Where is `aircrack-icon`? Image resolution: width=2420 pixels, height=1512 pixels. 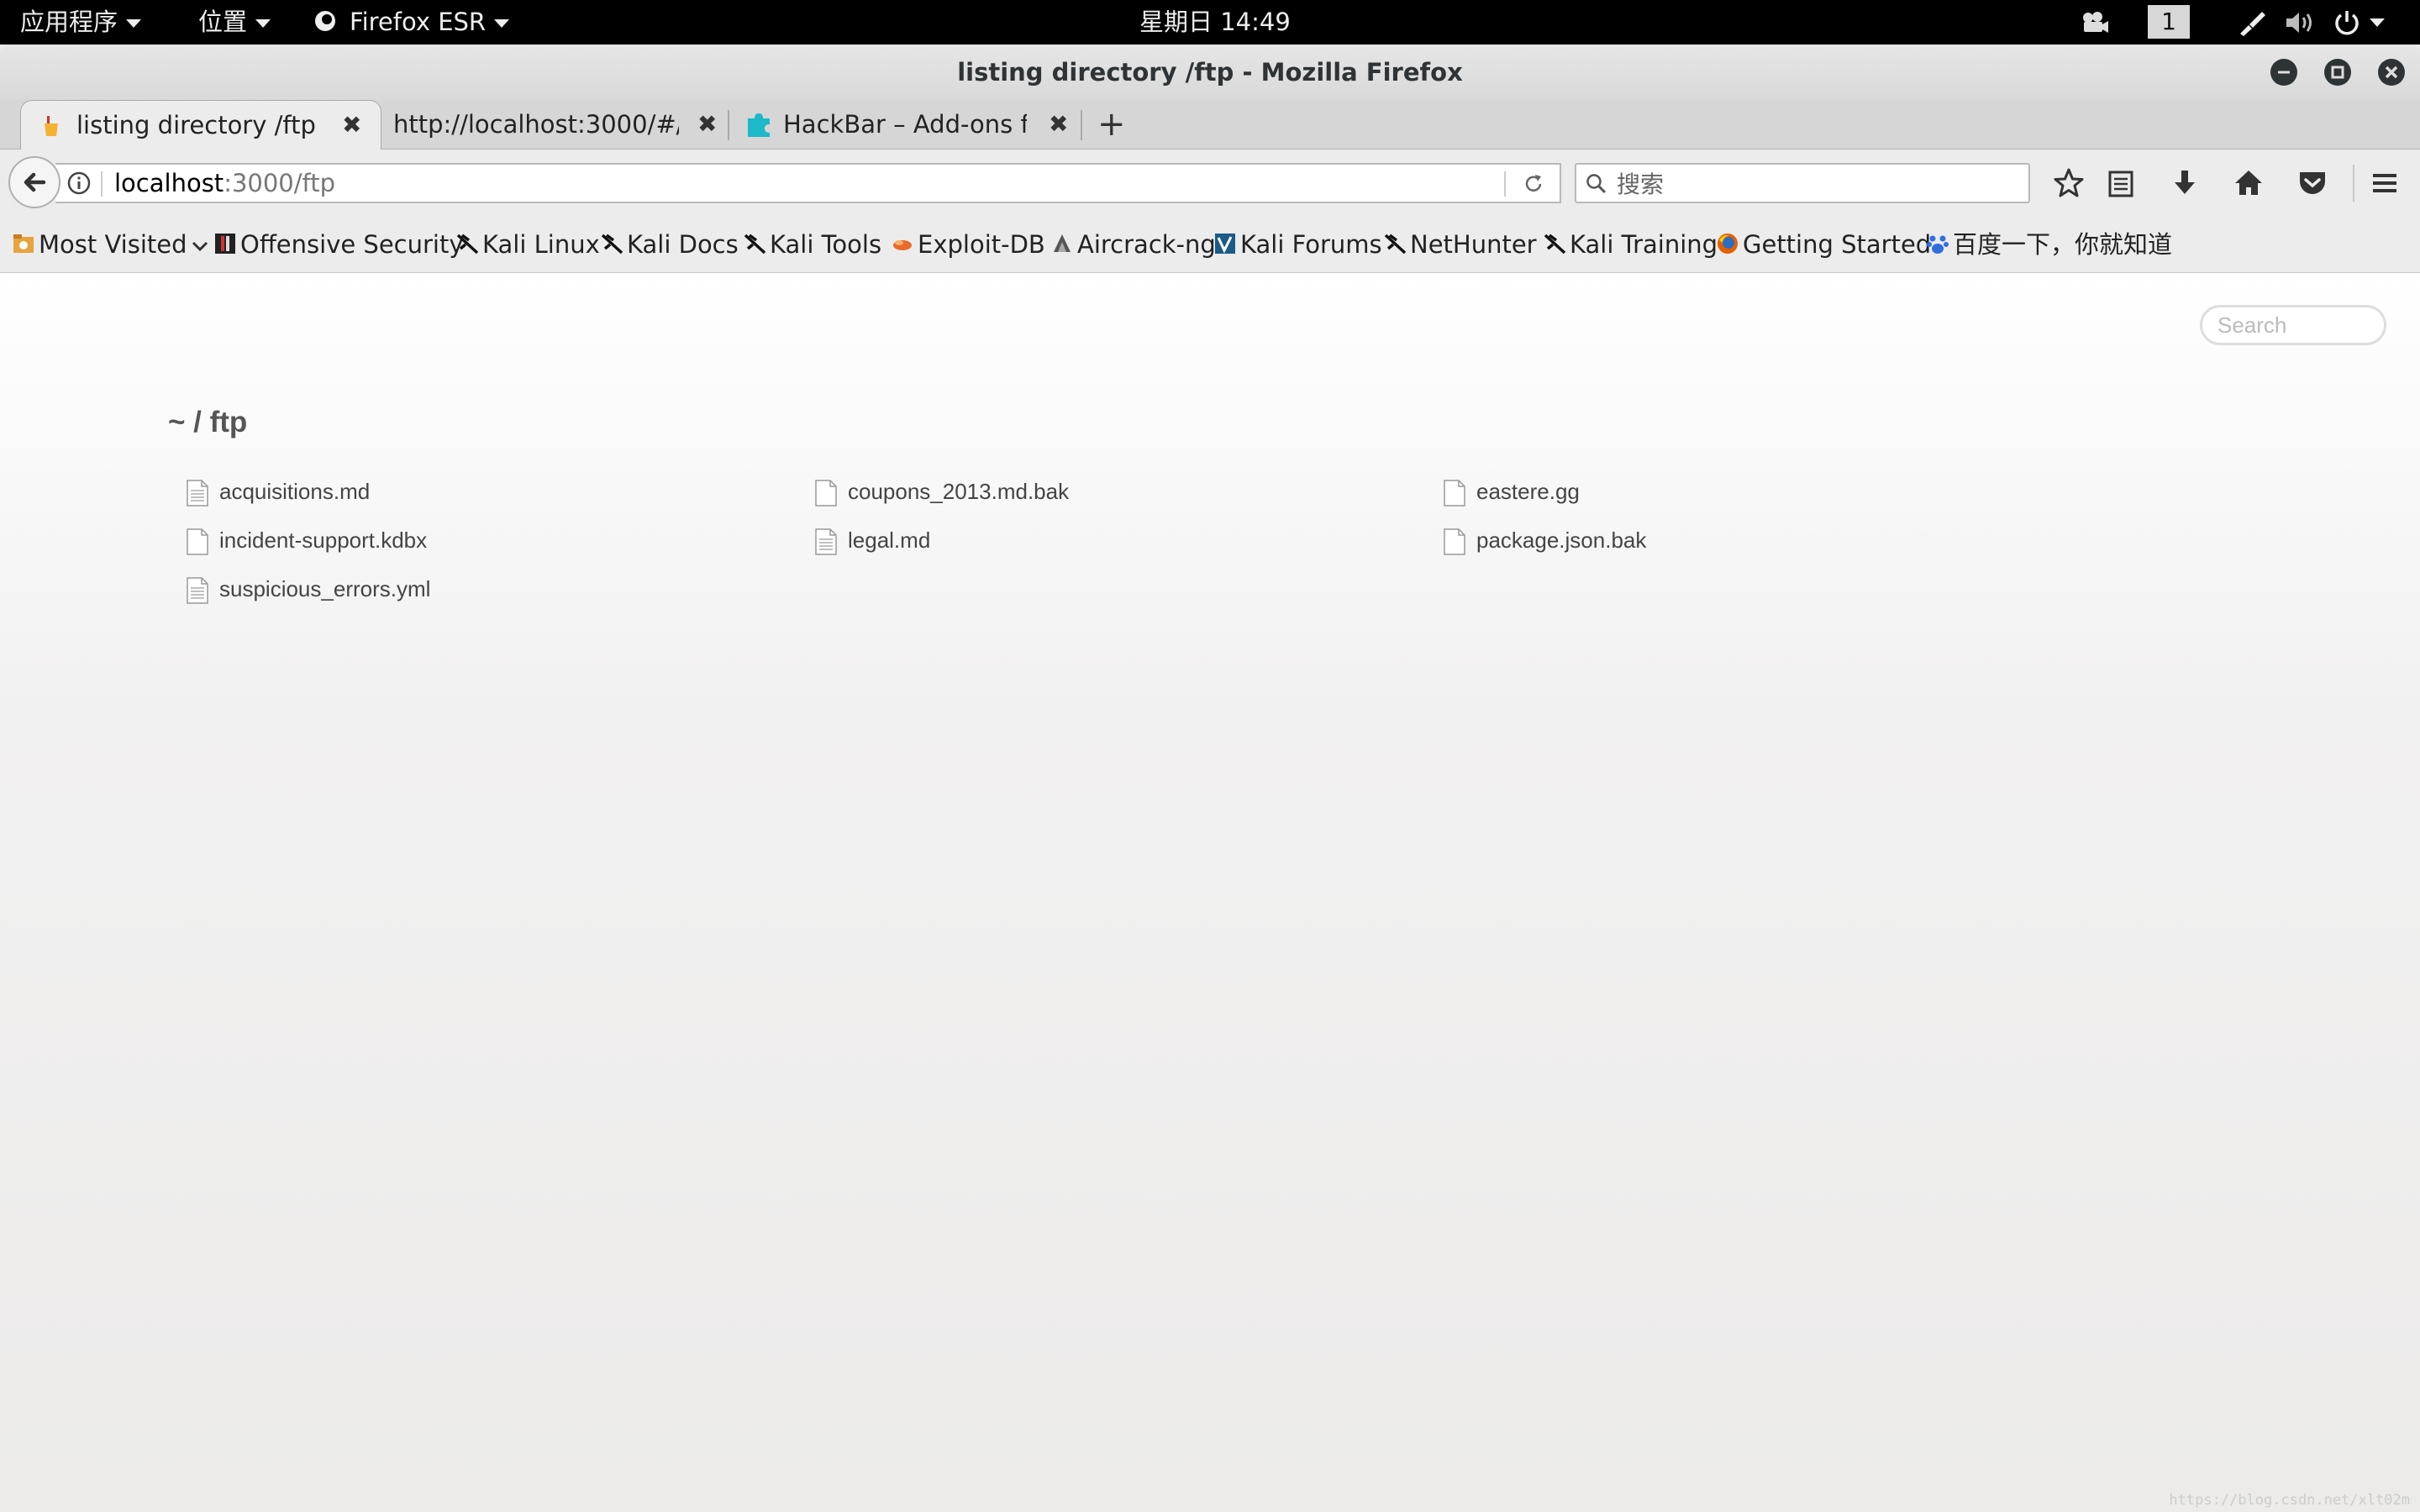 aircrack-icon is located at coordinates (1062, 243).